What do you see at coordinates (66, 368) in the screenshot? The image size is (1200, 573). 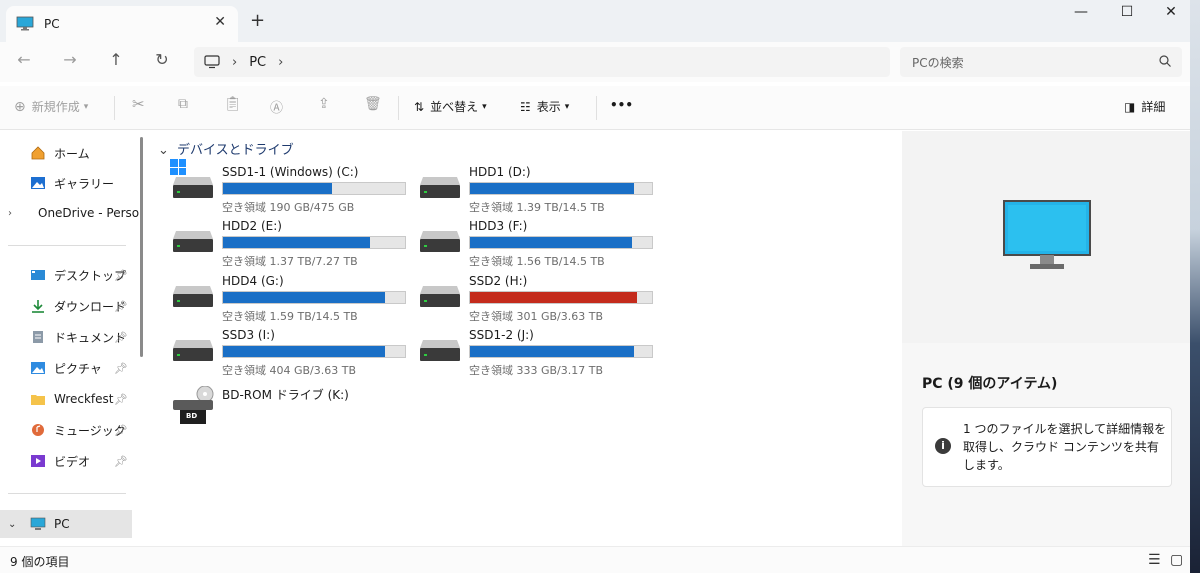 I see `sidebar-item-pictures: ピクチャ 📌︎` at bounding box center [66, 368].